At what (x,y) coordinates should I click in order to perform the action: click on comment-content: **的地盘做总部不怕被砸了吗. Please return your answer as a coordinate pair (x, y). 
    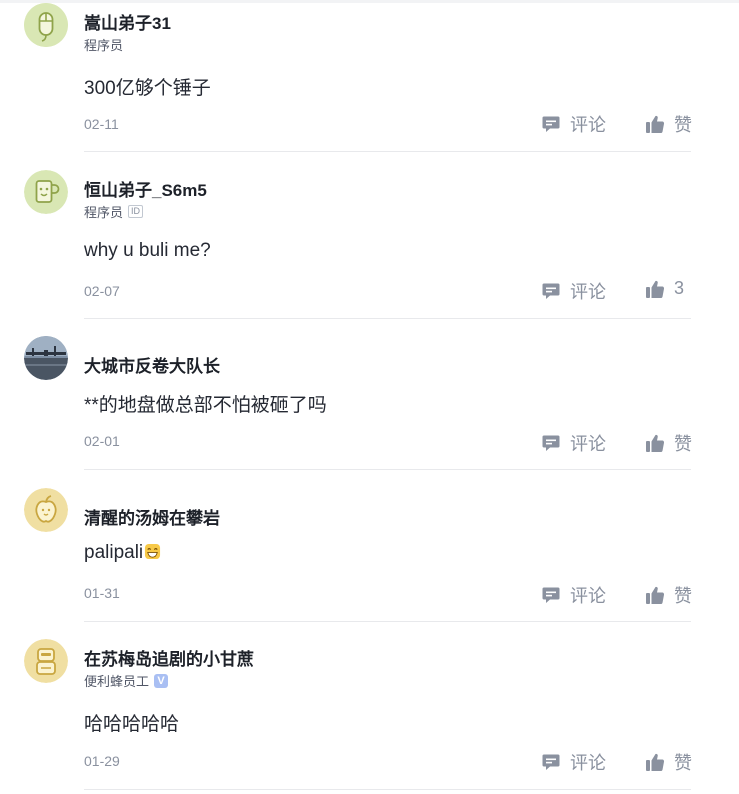
    Looking at the image, I should click on (205, 405).